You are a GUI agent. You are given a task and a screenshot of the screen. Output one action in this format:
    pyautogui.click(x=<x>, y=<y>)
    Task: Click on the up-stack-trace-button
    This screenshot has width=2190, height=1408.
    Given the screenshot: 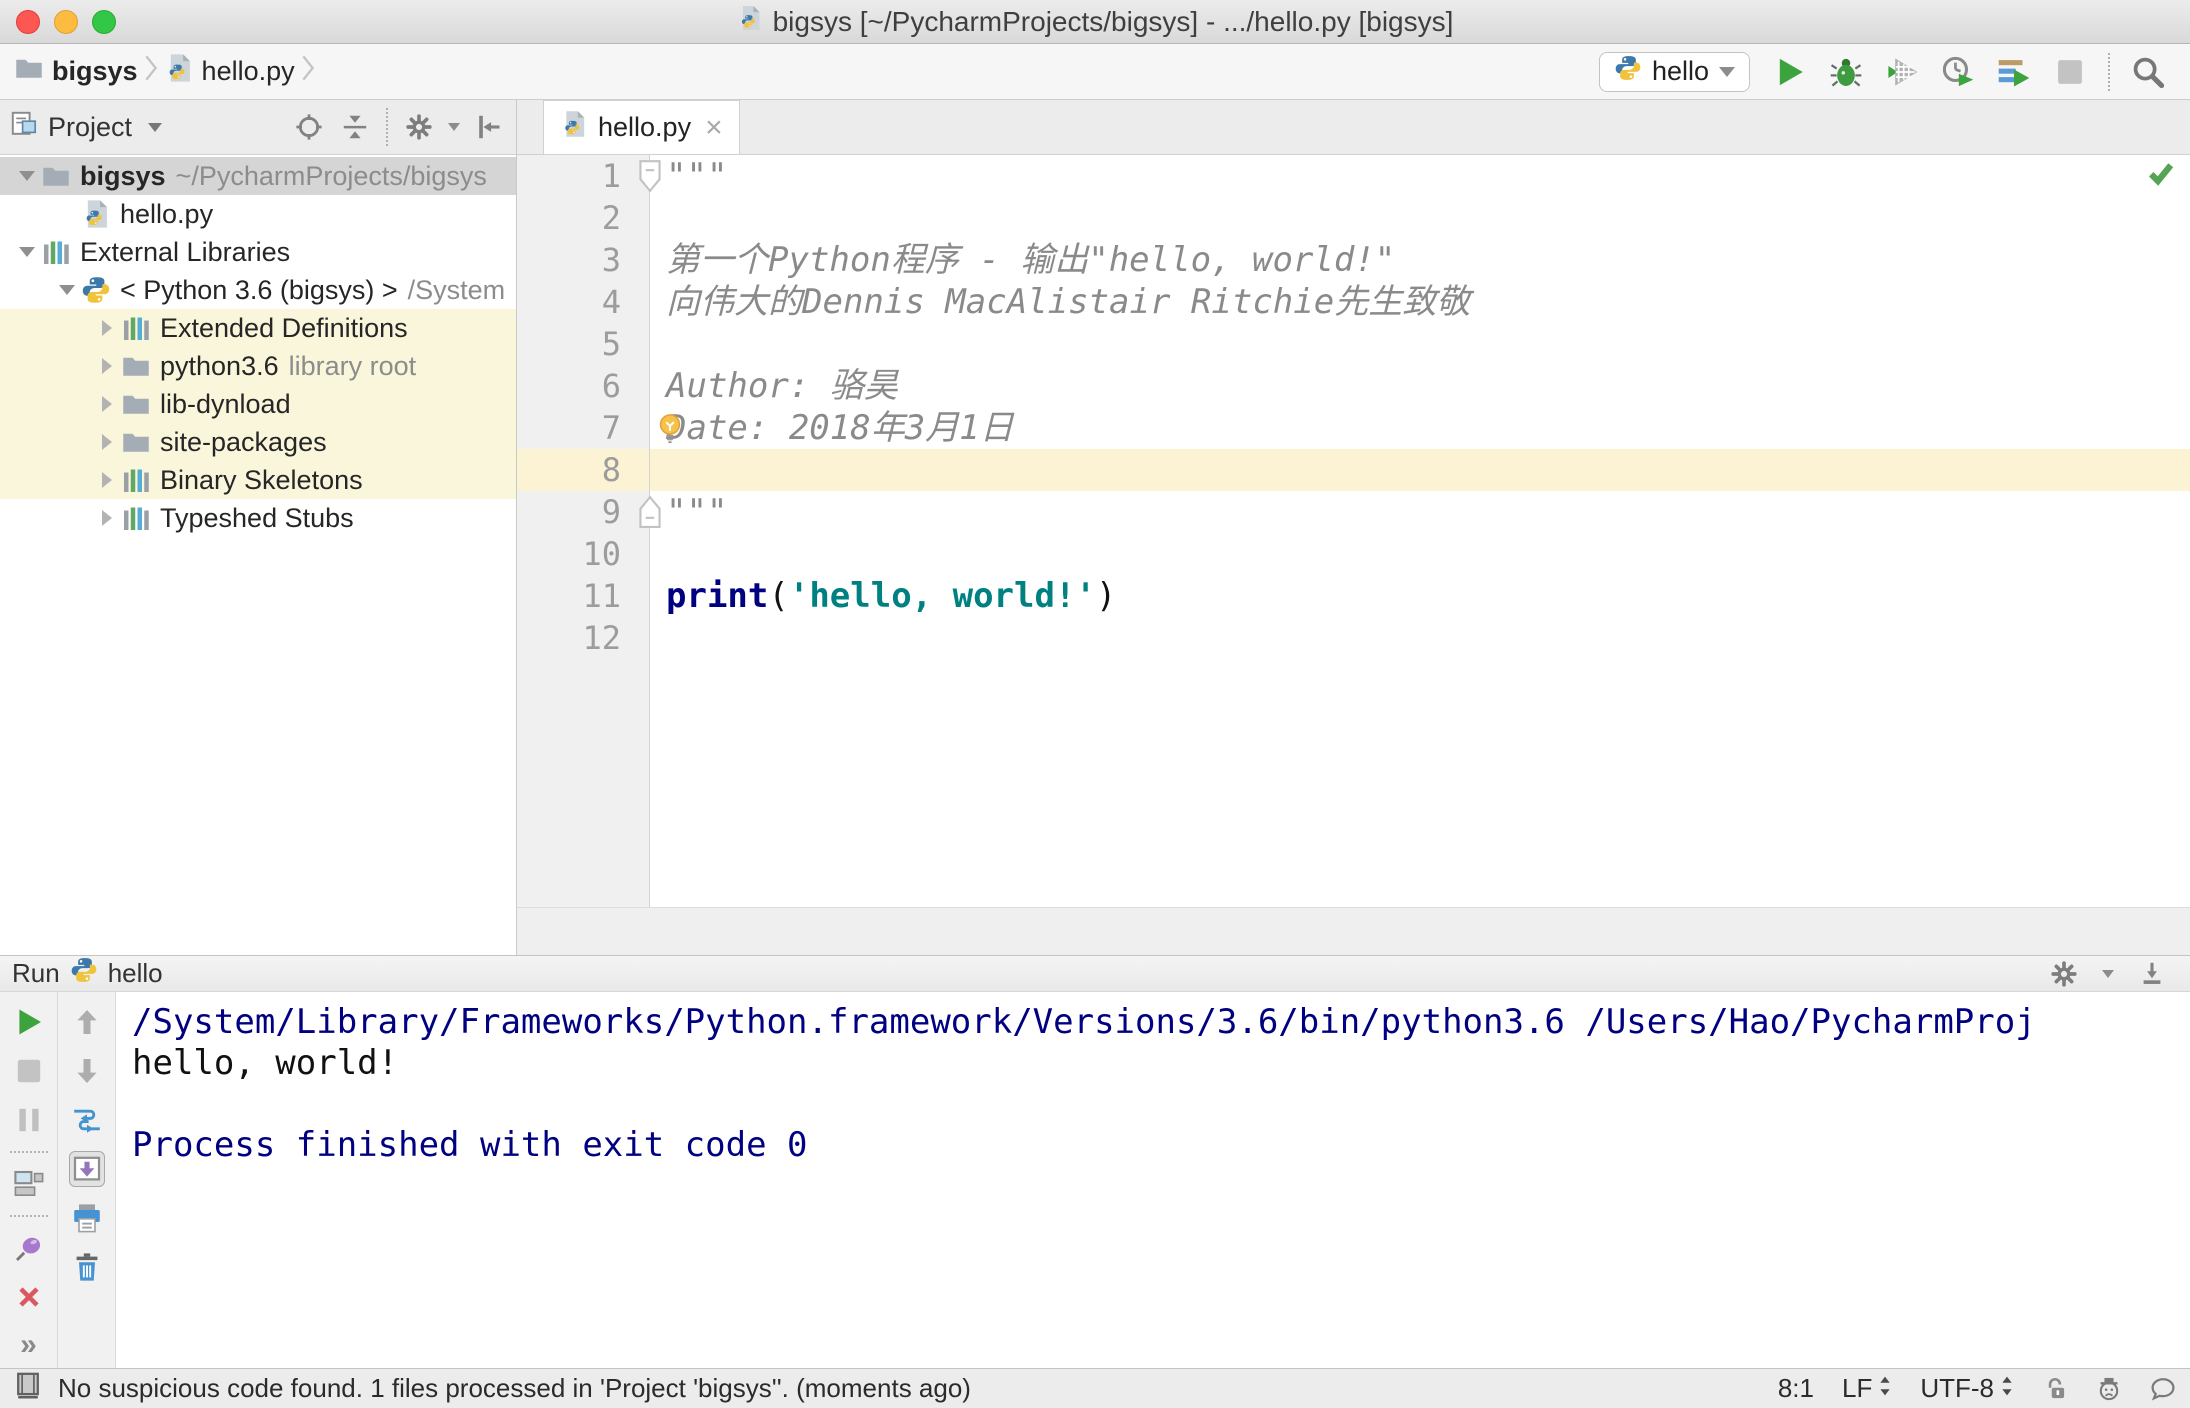 What is the action you would take?
    pyautogui.click(x=87, y=1022)
    